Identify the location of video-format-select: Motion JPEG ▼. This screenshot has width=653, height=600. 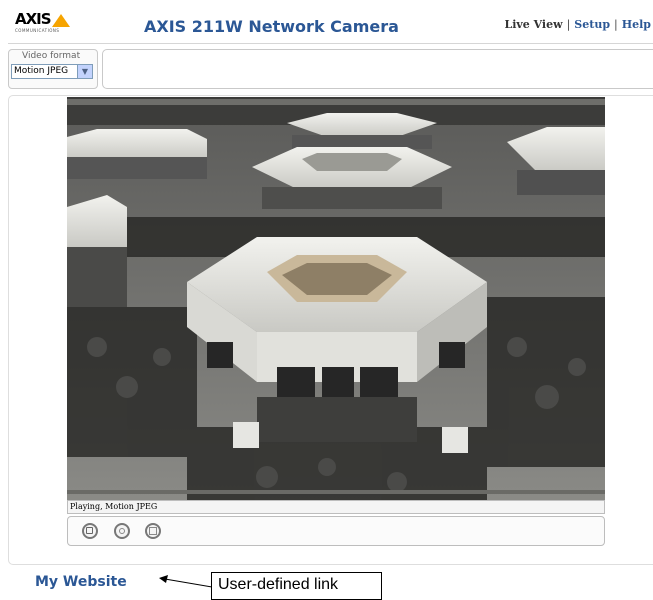
(52, 71).